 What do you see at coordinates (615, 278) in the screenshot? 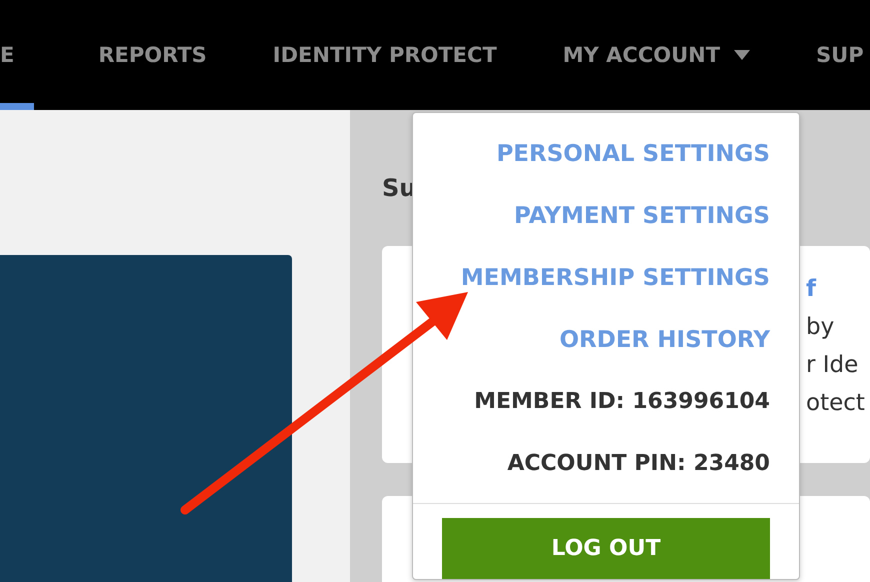
I see `menu-link: MEMBERSHIP SETTINGS` at bounding box center [615, 278].